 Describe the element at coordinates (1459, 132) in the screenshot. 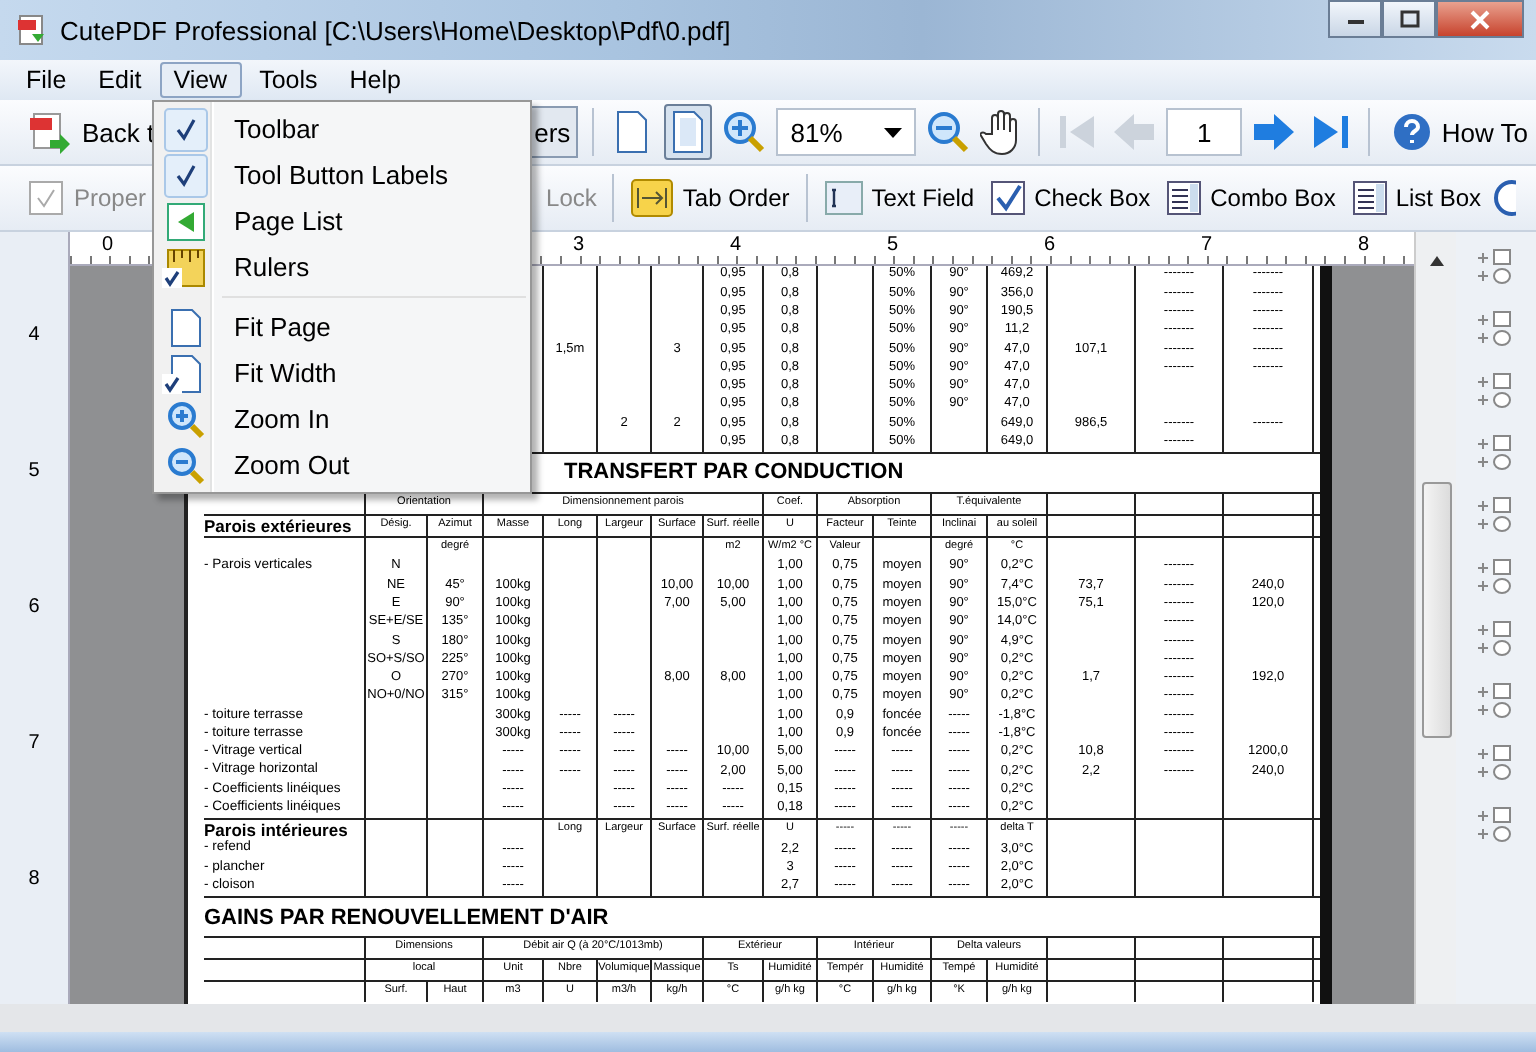

I see `how-to-button: How To` at that location.